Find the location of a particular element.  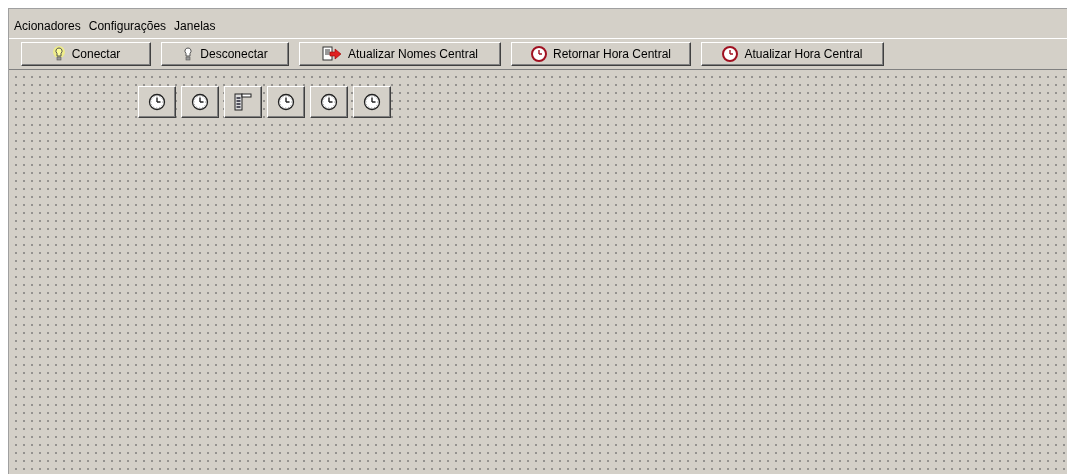

toolbar-button: Desconectar is located at coordinates (225, 54).